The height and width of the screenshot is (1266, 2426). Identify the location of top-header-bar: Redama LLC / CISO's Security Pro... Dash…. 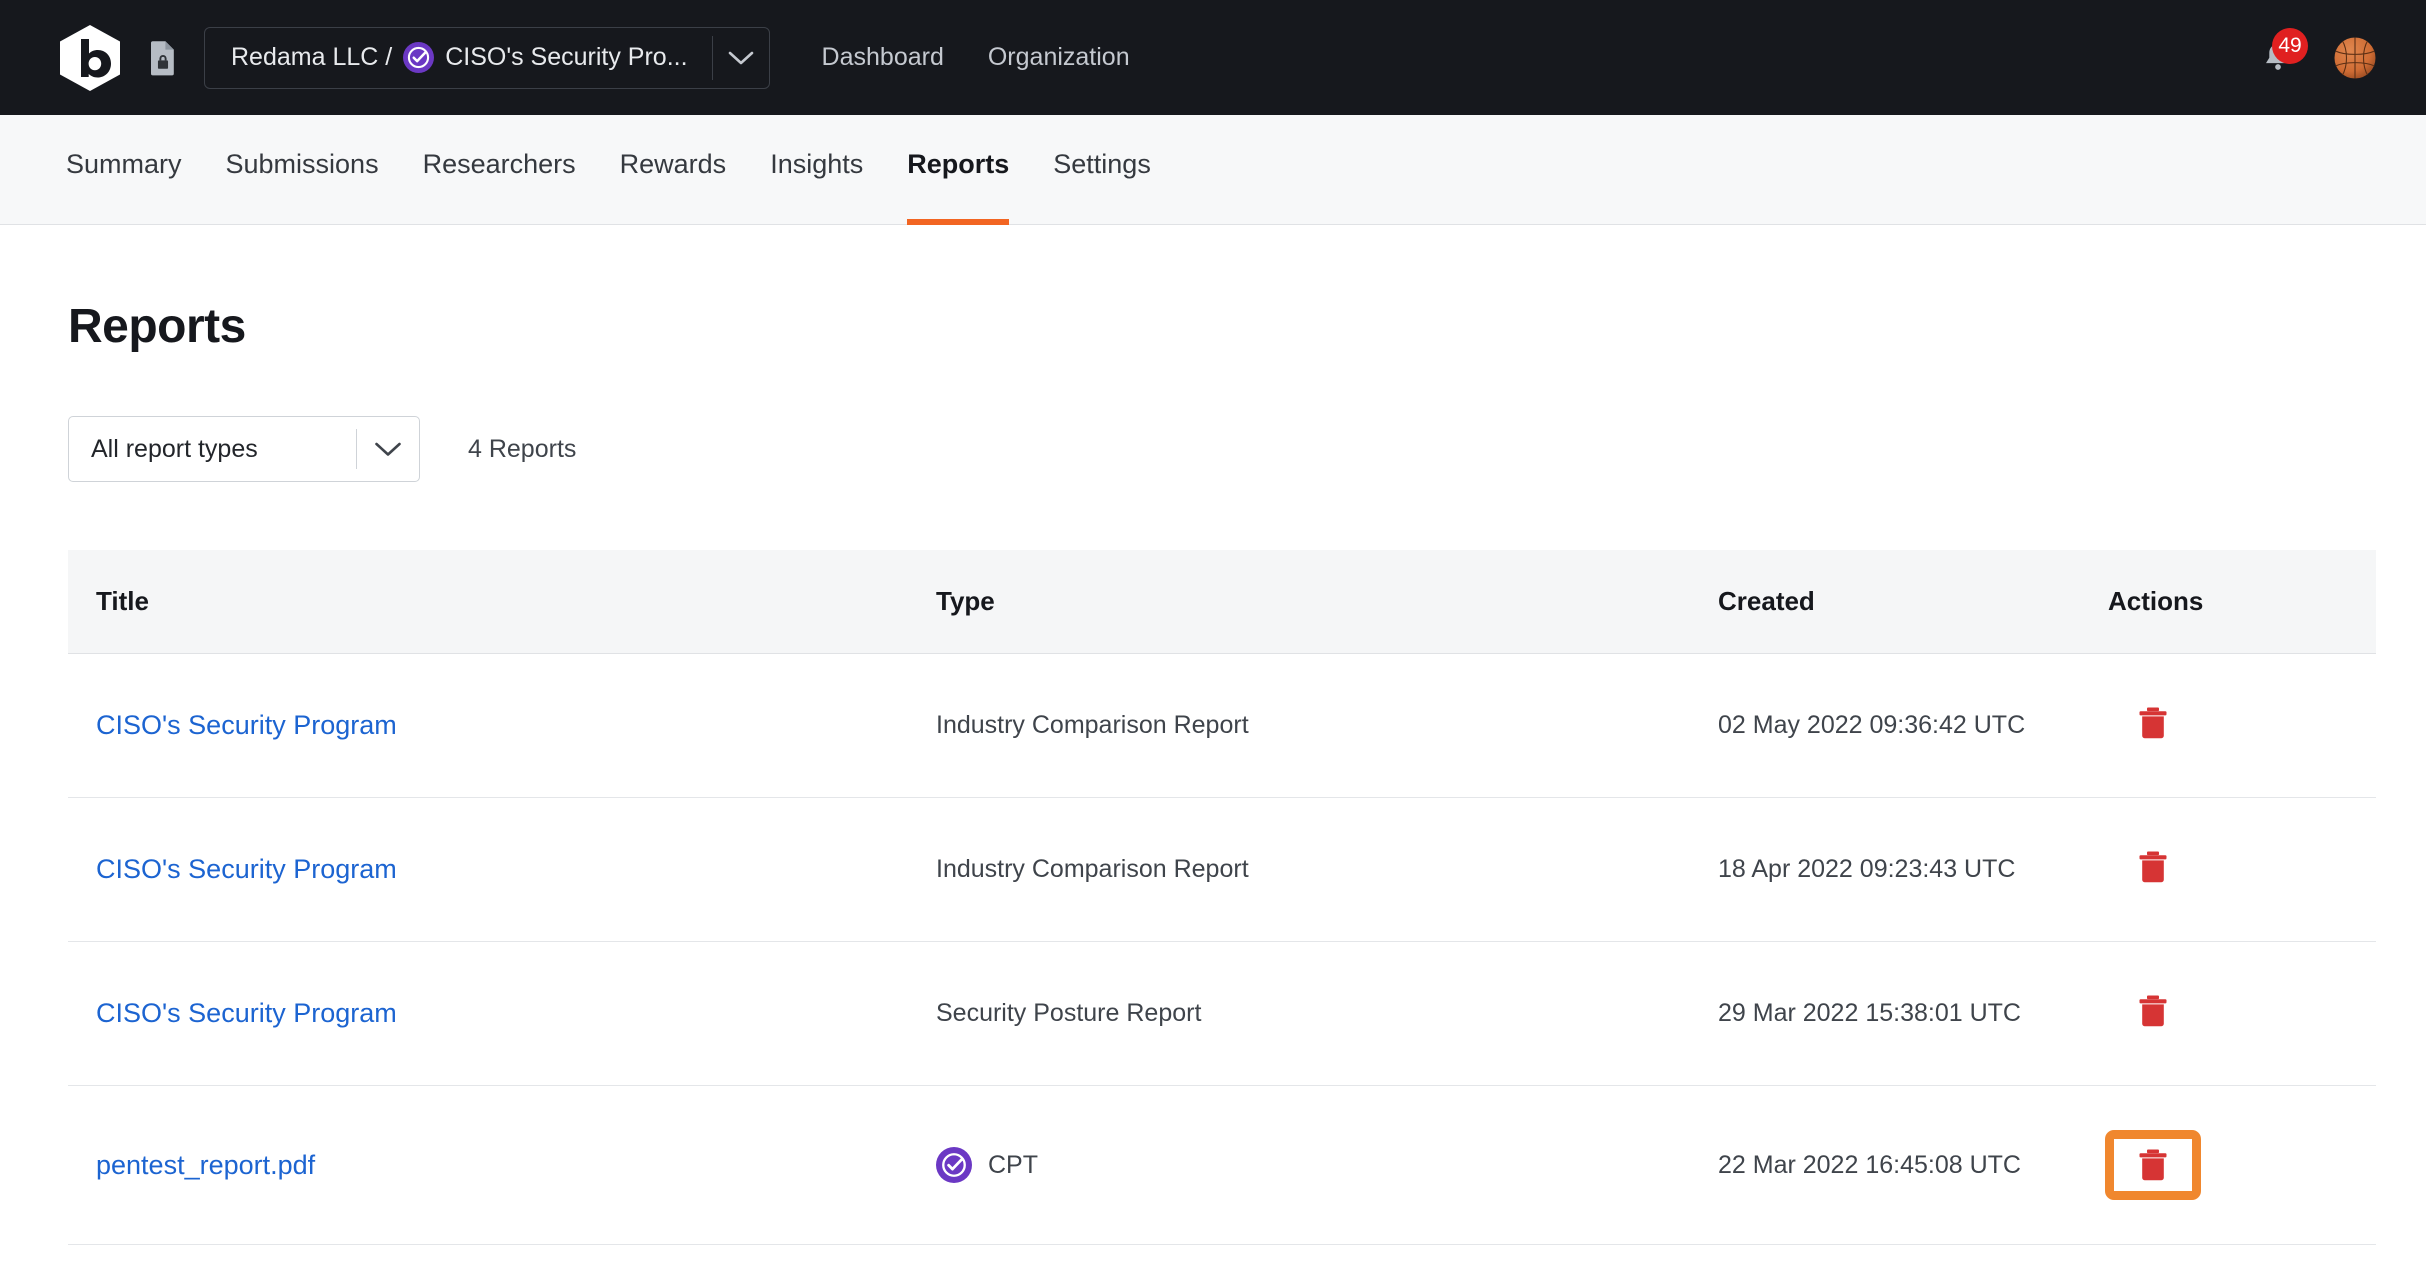
(1213, 57).